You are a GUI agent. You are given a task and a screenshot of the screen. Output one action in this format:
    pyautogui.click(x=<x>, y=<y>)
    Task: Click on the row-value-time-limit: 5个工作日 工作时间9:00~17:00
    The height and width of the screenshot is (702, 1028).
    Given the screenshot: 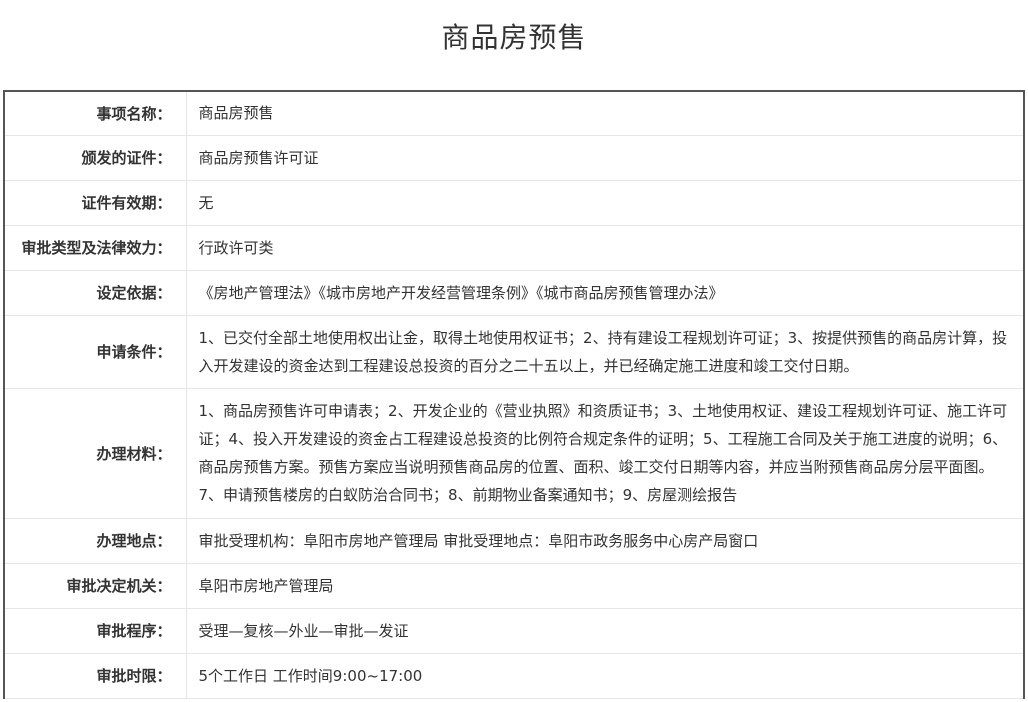 What is the action you would take?
    pyautogui.click(x=605, y=676)
    